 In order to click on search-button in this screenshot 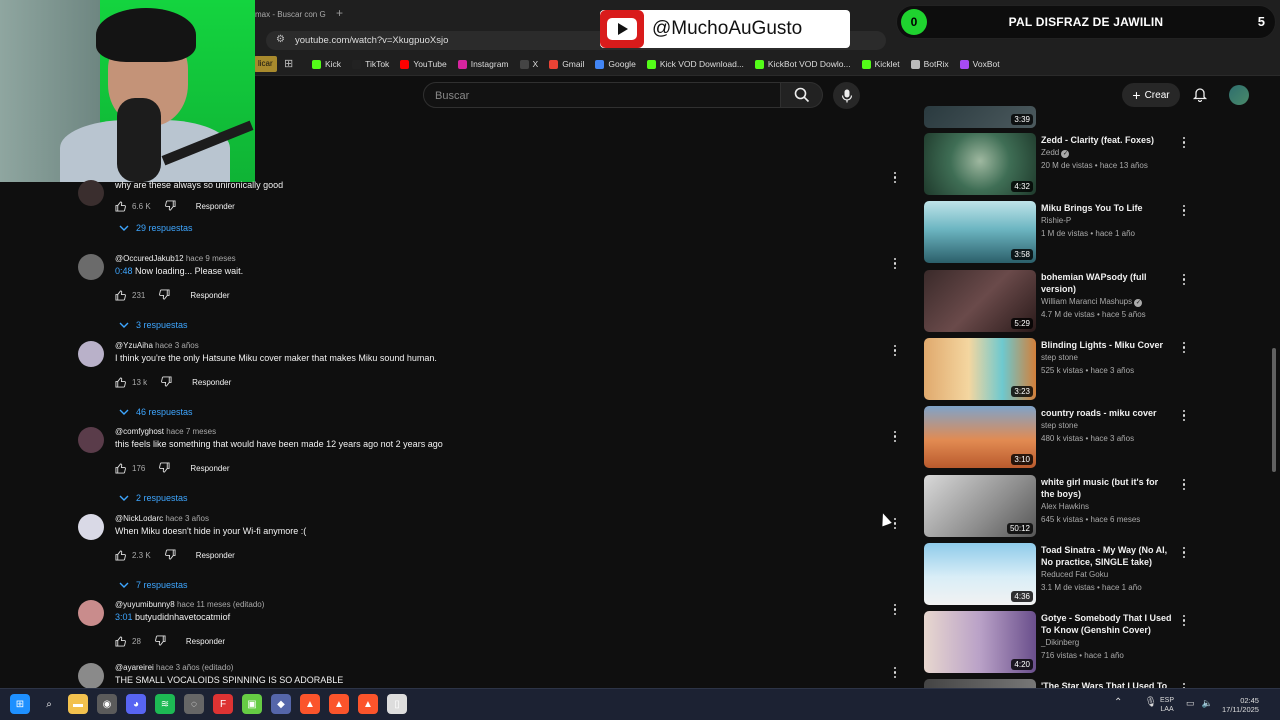, I will do `click(802, 95)`.